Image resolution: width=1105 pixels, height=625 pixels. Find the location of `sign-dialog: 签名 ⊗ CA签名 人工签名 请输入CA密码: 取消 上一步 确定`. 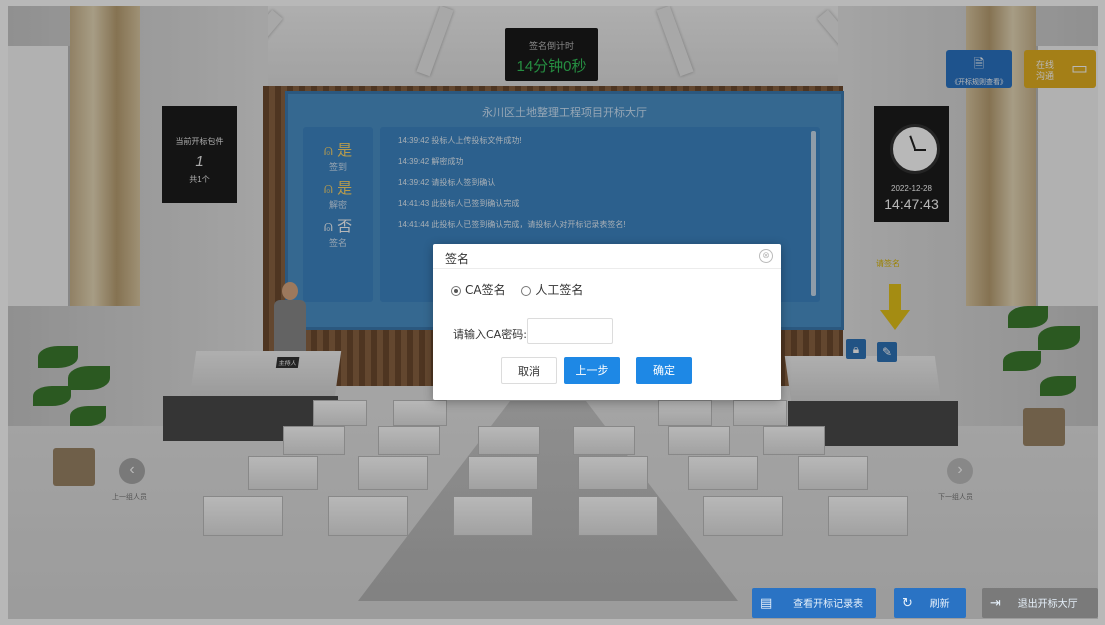

sign-dialog: 签名 ⊗ CA签名 人工签名 请输入CA密码: 取消 上一步 确定 is located at coordinates (607, 322).